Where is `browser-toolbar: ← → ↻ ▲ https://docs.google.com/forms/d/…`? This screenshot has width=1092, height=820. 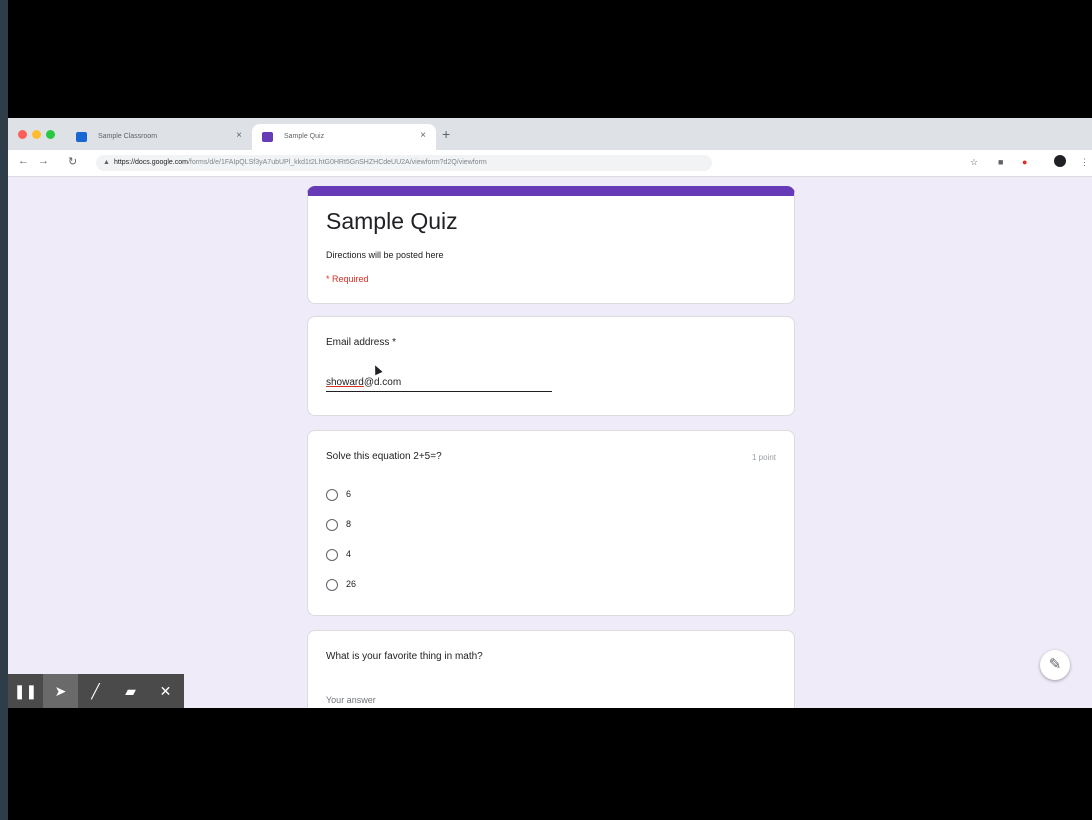
browser-toolbar: ← → ↻ ▲ https://docs.google.com/forms/d/… is located at coordinates (550, 163).